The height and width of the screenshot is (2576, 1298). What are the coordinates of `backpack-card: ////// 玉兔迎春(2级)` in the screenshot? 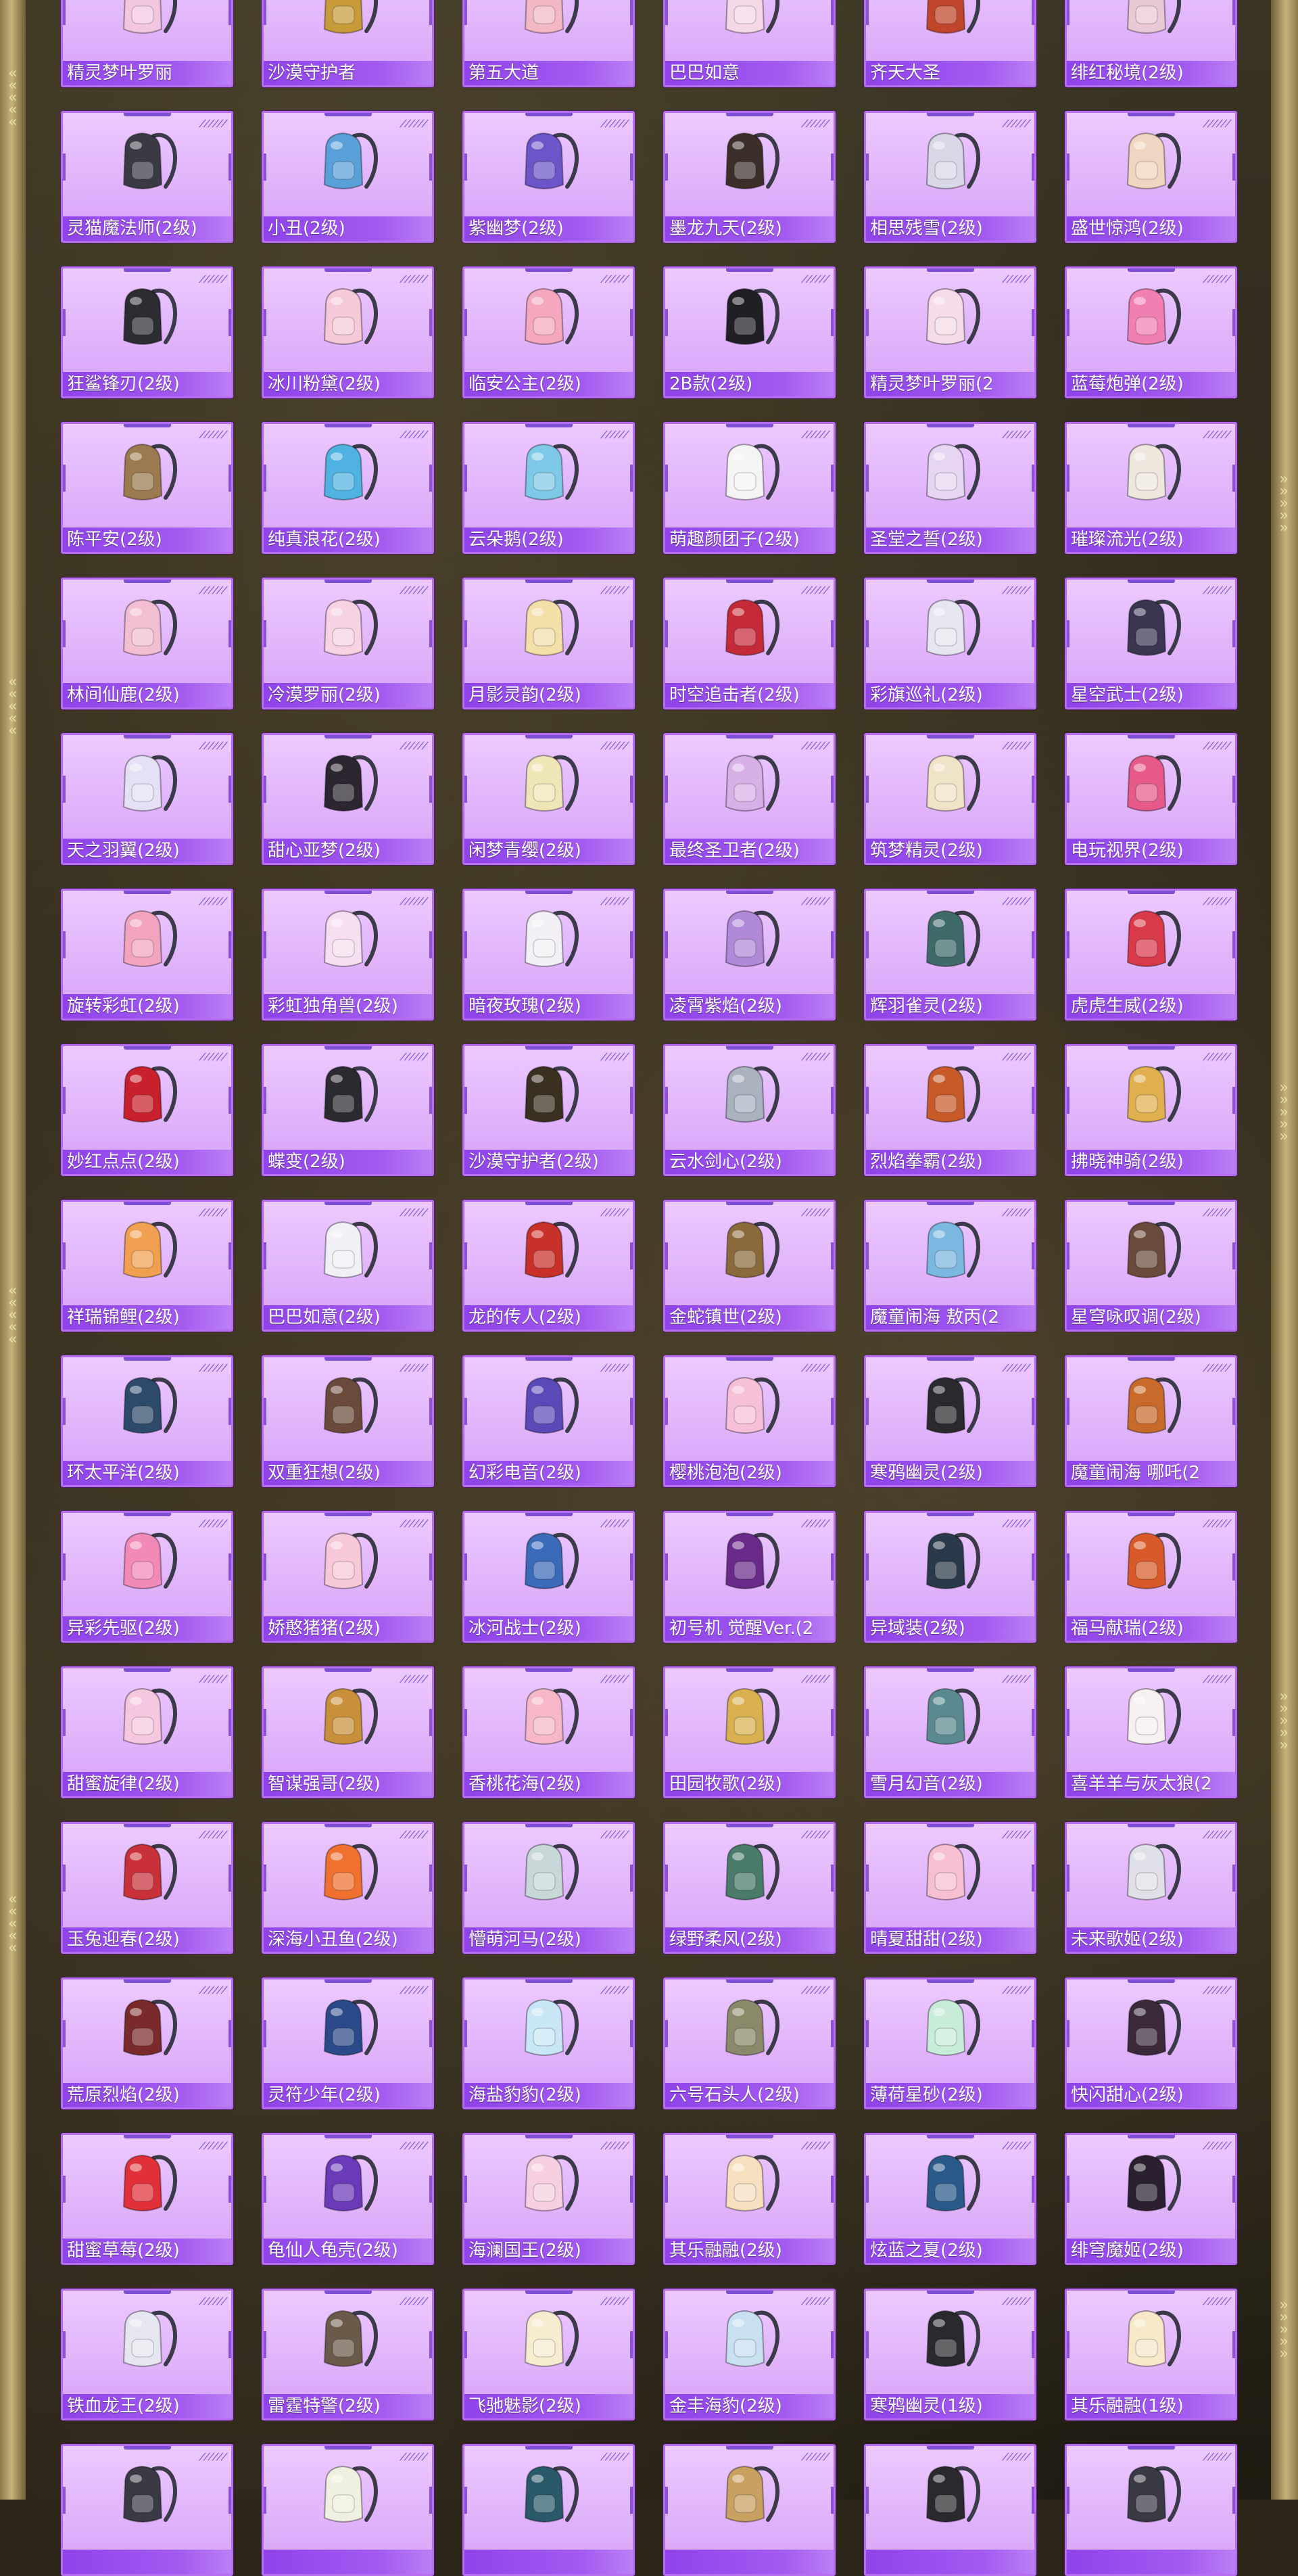 It's located at (147, 1888).